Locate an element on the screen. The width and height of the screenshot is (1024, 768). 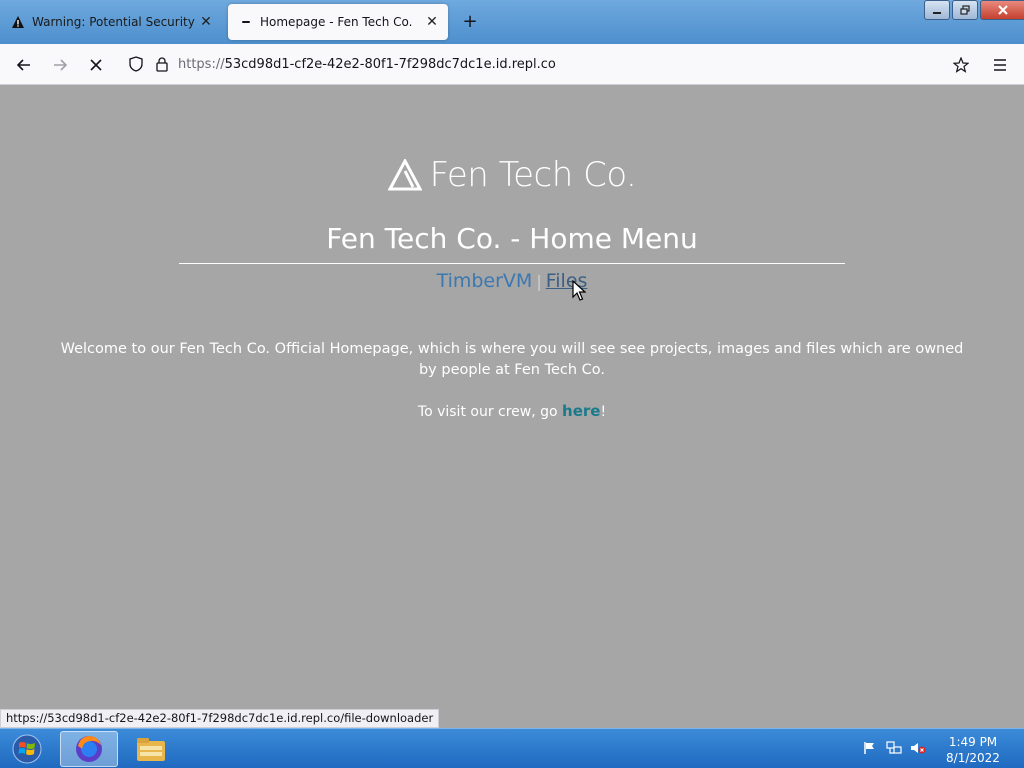
crew-suffix: ! is located at coordinates (603, 412).